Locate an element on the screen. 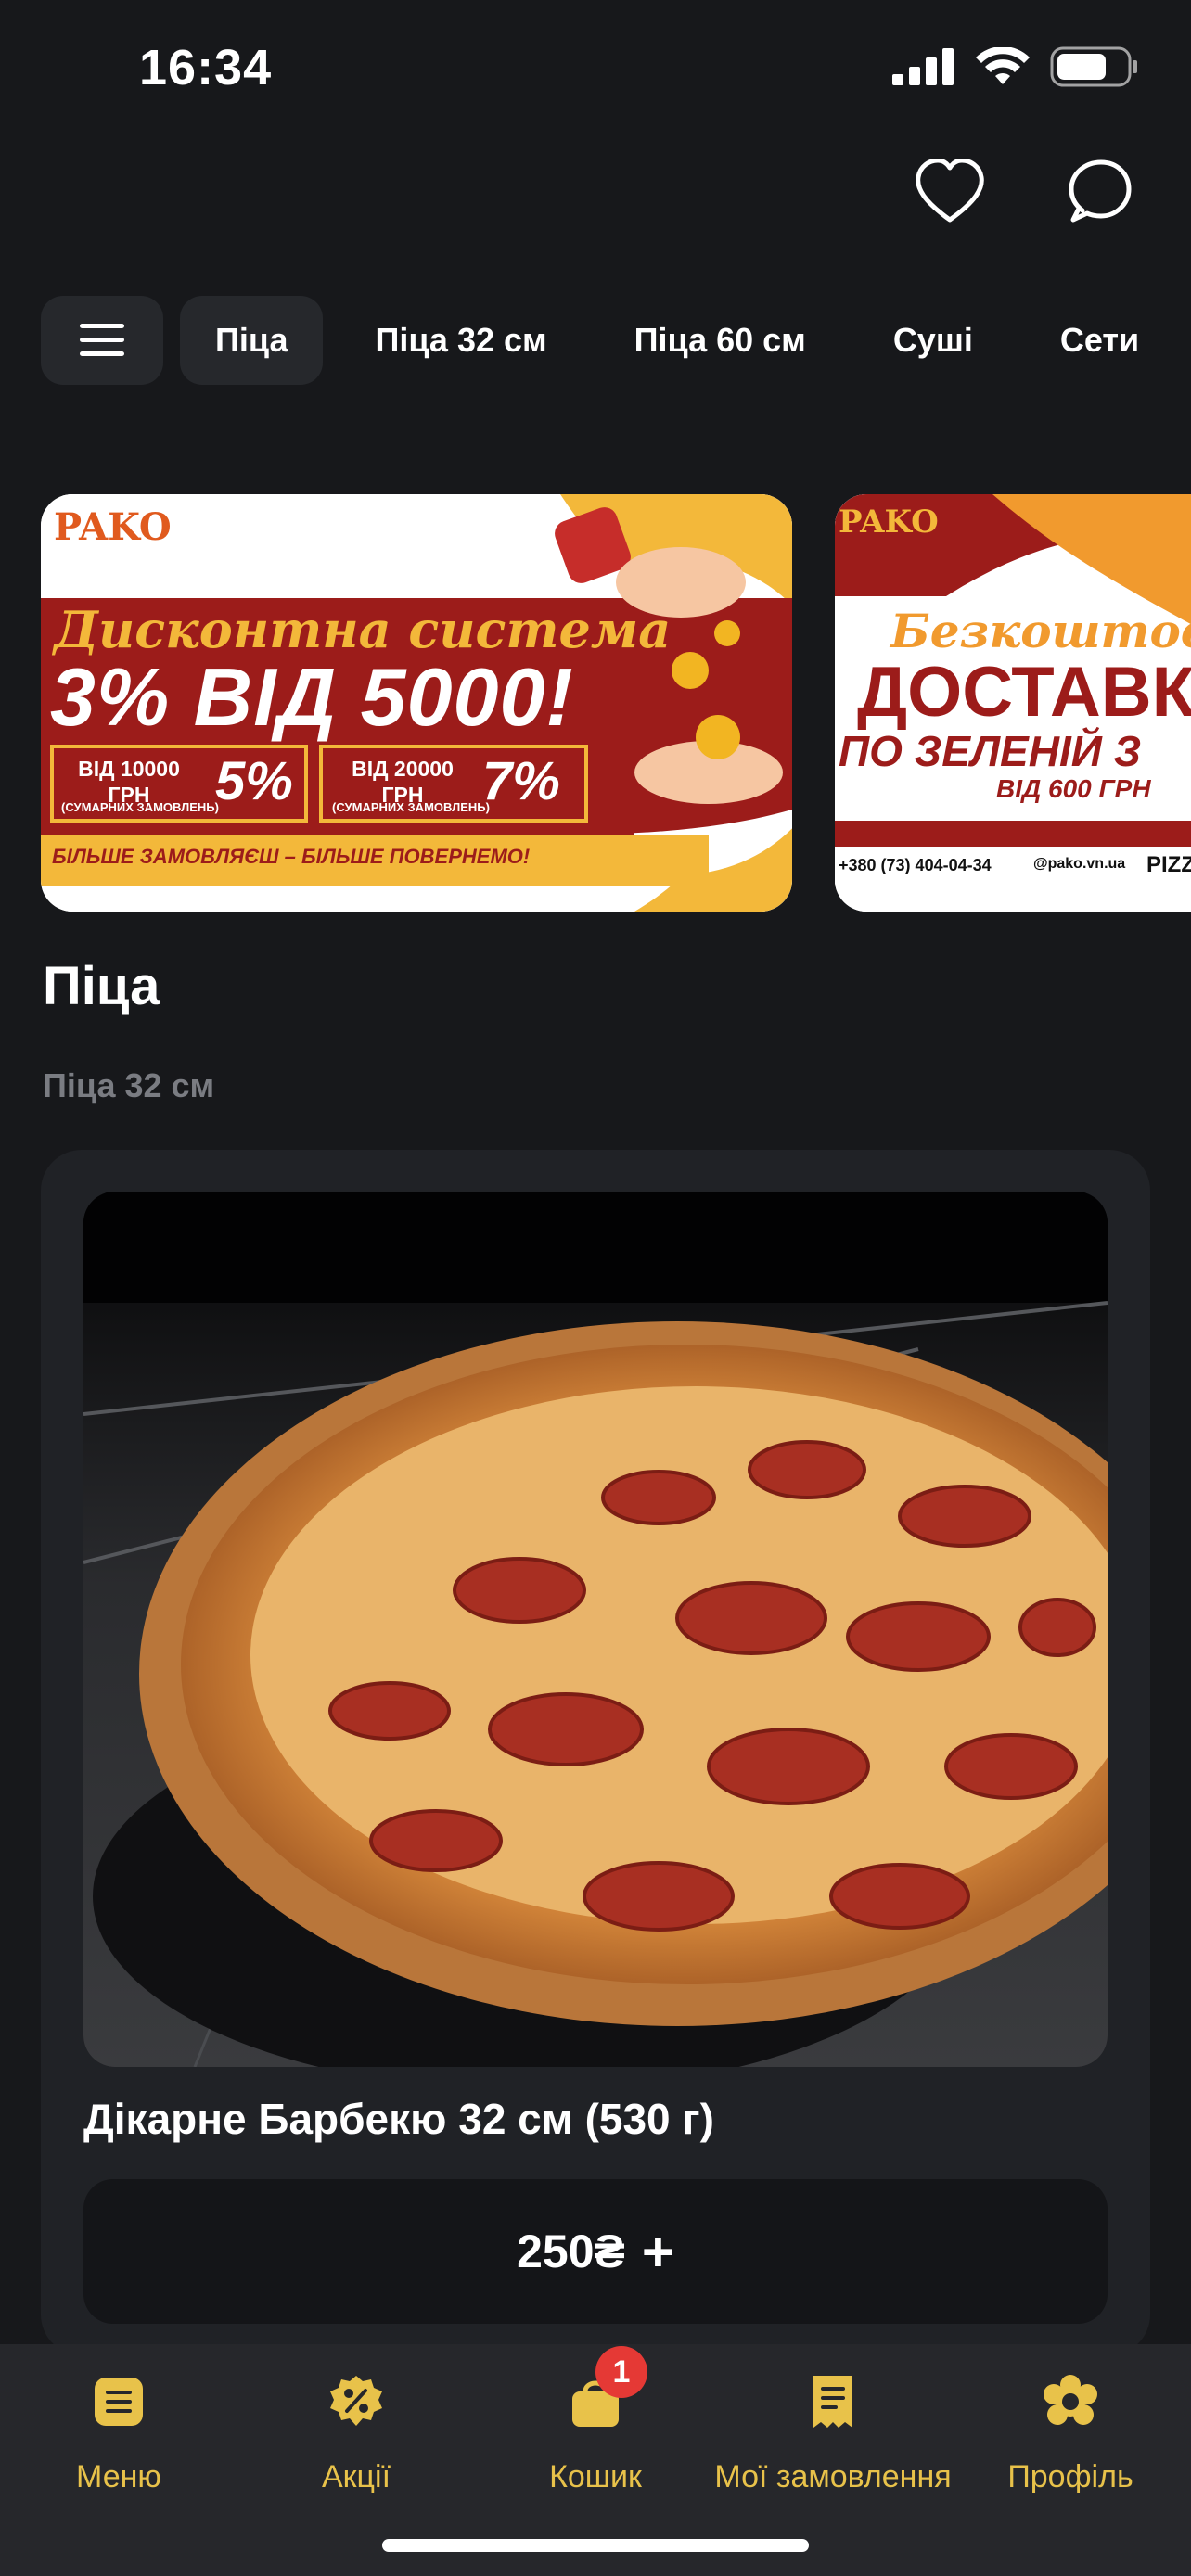 The width and height of the screenshot is (1191, 2576). tab-orders-label: Мої замовлення is located at coordinates (833, 2476).